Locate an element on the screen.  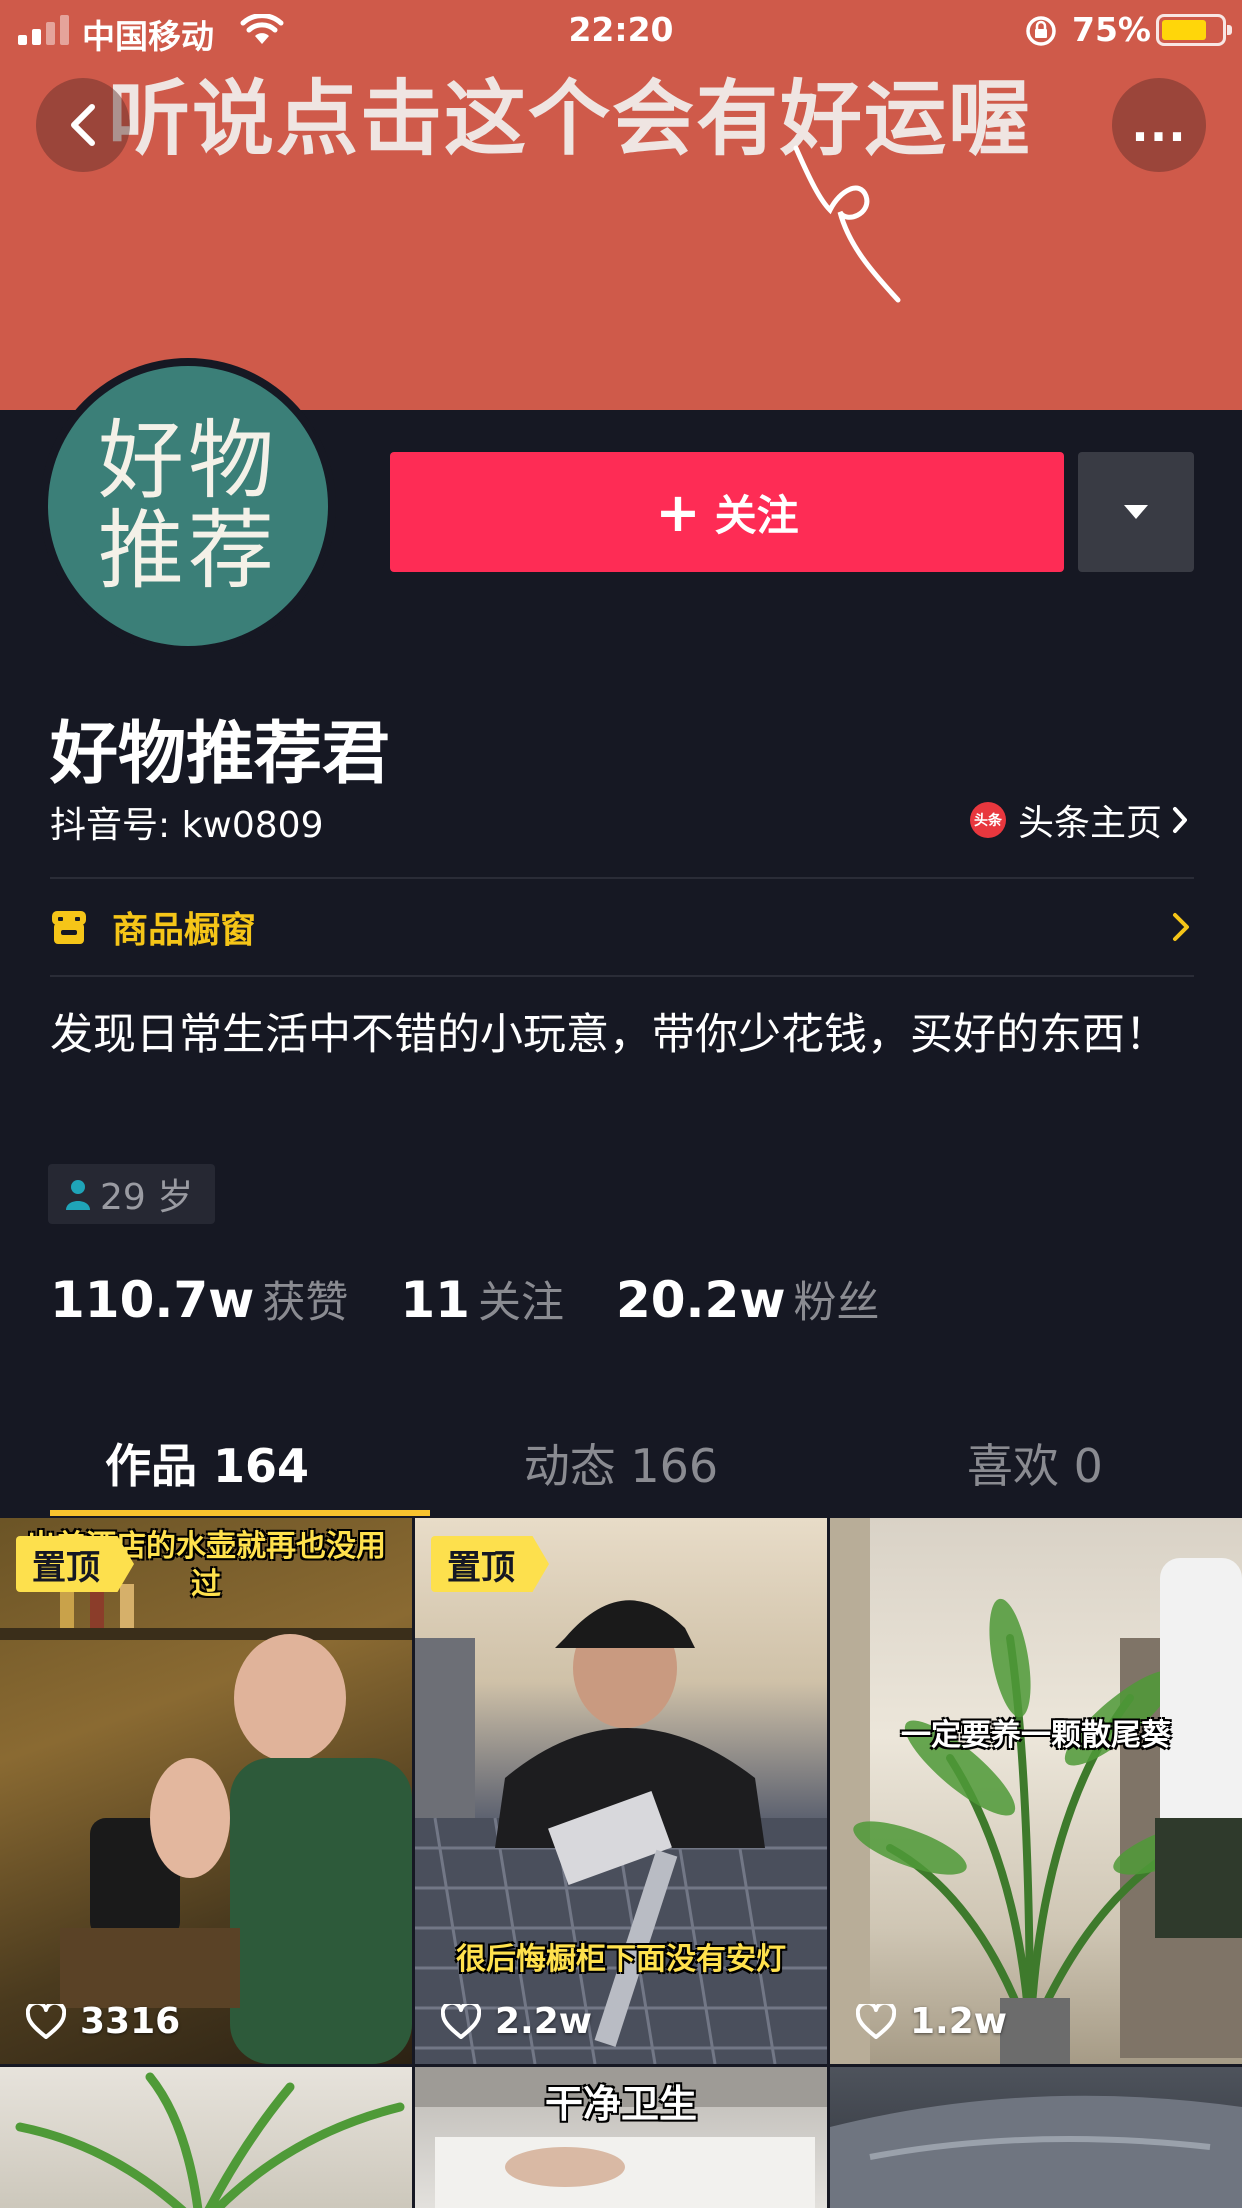
shop-icon is located at coordinates (69, 927).